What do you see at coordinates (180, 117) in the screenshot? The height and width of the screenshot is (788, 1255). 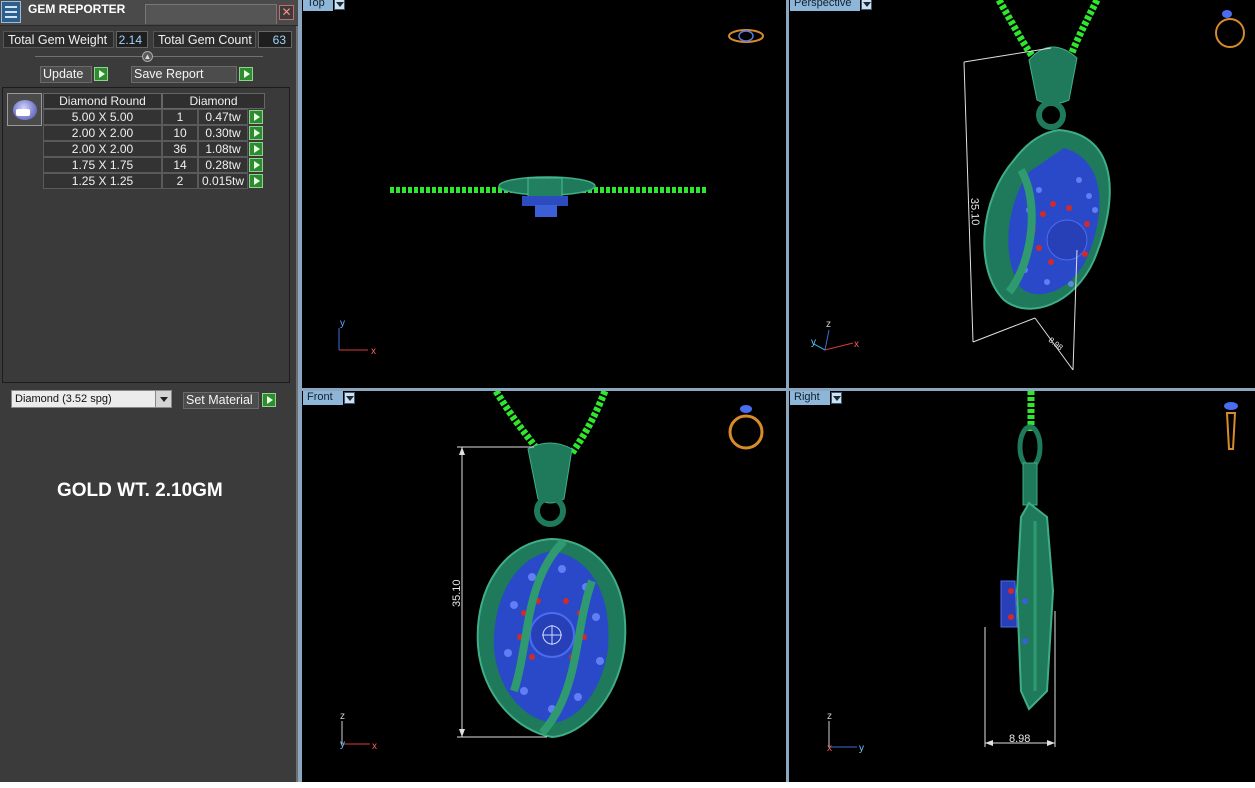 I see `row-count: 1` at bounding box center [180, 117].